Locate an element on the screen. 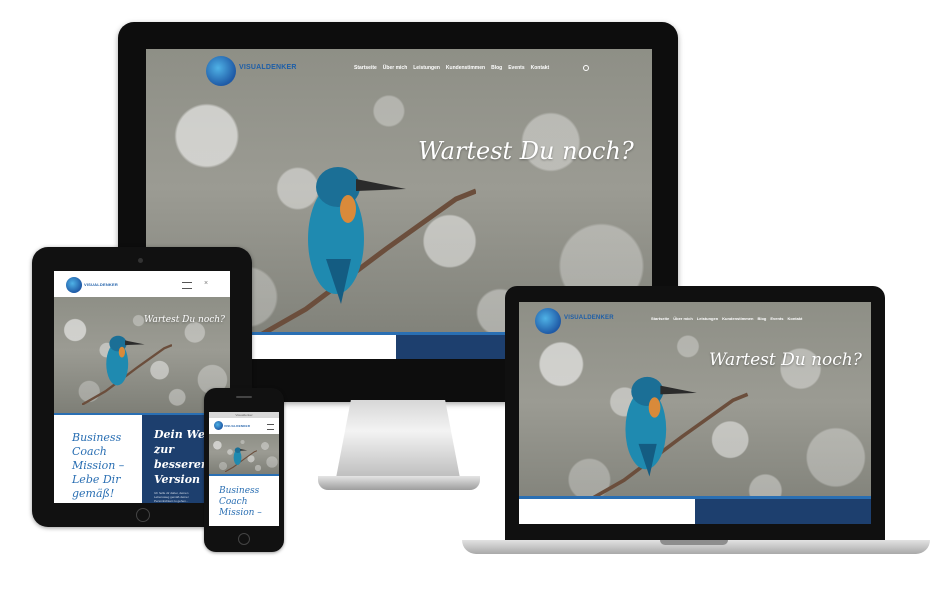 The image size is (945, 591). phone-hero is located at coordinates (244, 454).